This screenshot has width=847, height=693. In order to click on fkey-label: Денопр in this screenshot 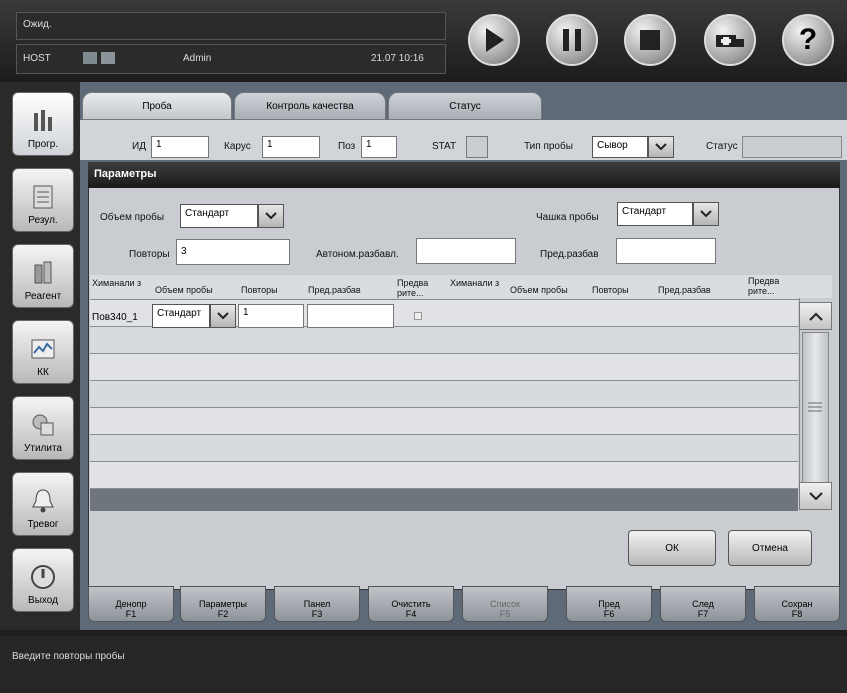, I will do `click(131, 604)`.